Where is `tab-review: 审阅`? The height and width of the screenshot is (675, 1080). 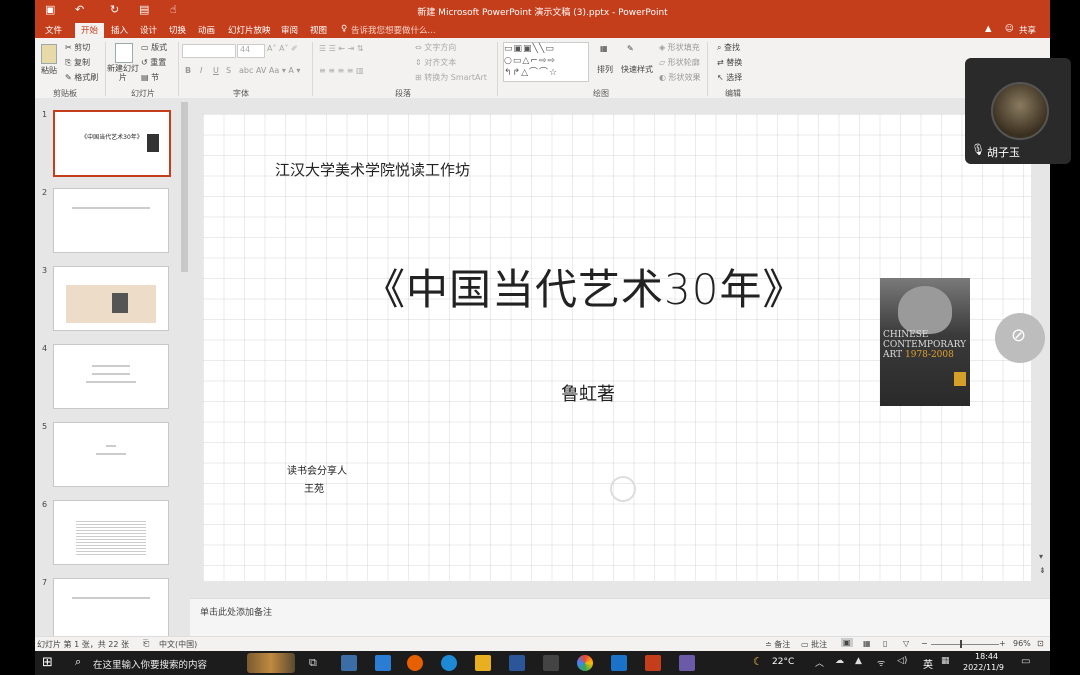 tab-review: 审阅 is located at coordinates (289, 30).